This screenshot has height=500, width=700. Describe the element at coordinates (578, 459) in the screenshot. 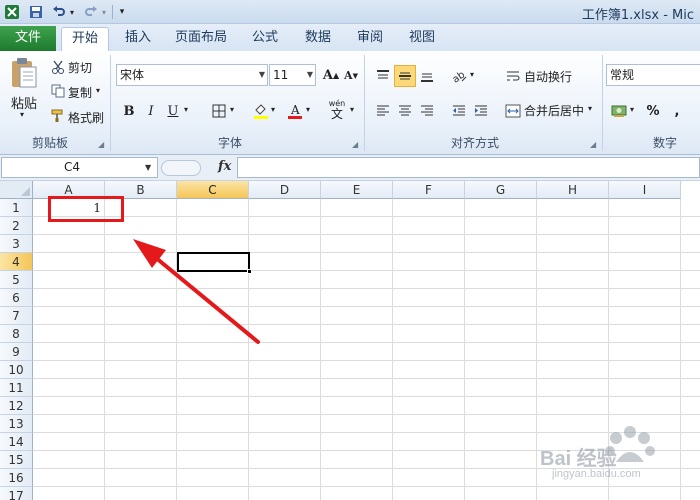

I see `watermark-brand: Bai 经验` at that location.